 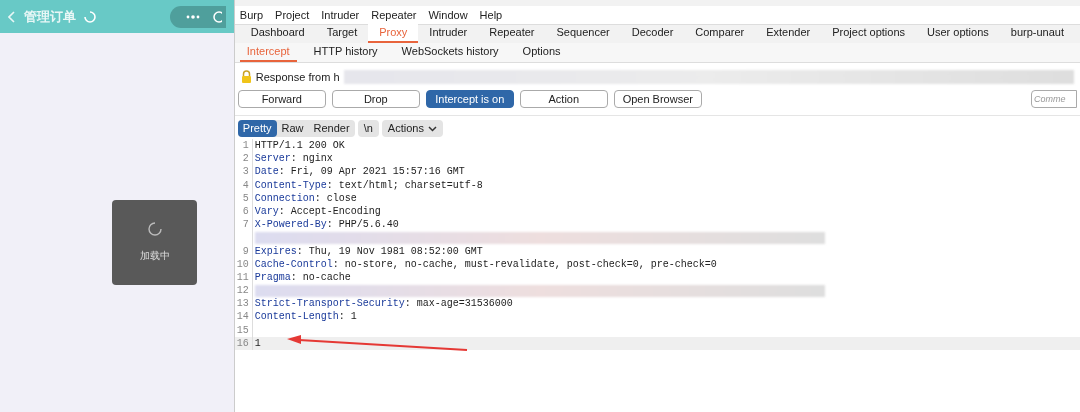 What do you see at coordinates (541, 52) in the screenshot?
I see `subtab: Options` at bounding box center [541, 52].